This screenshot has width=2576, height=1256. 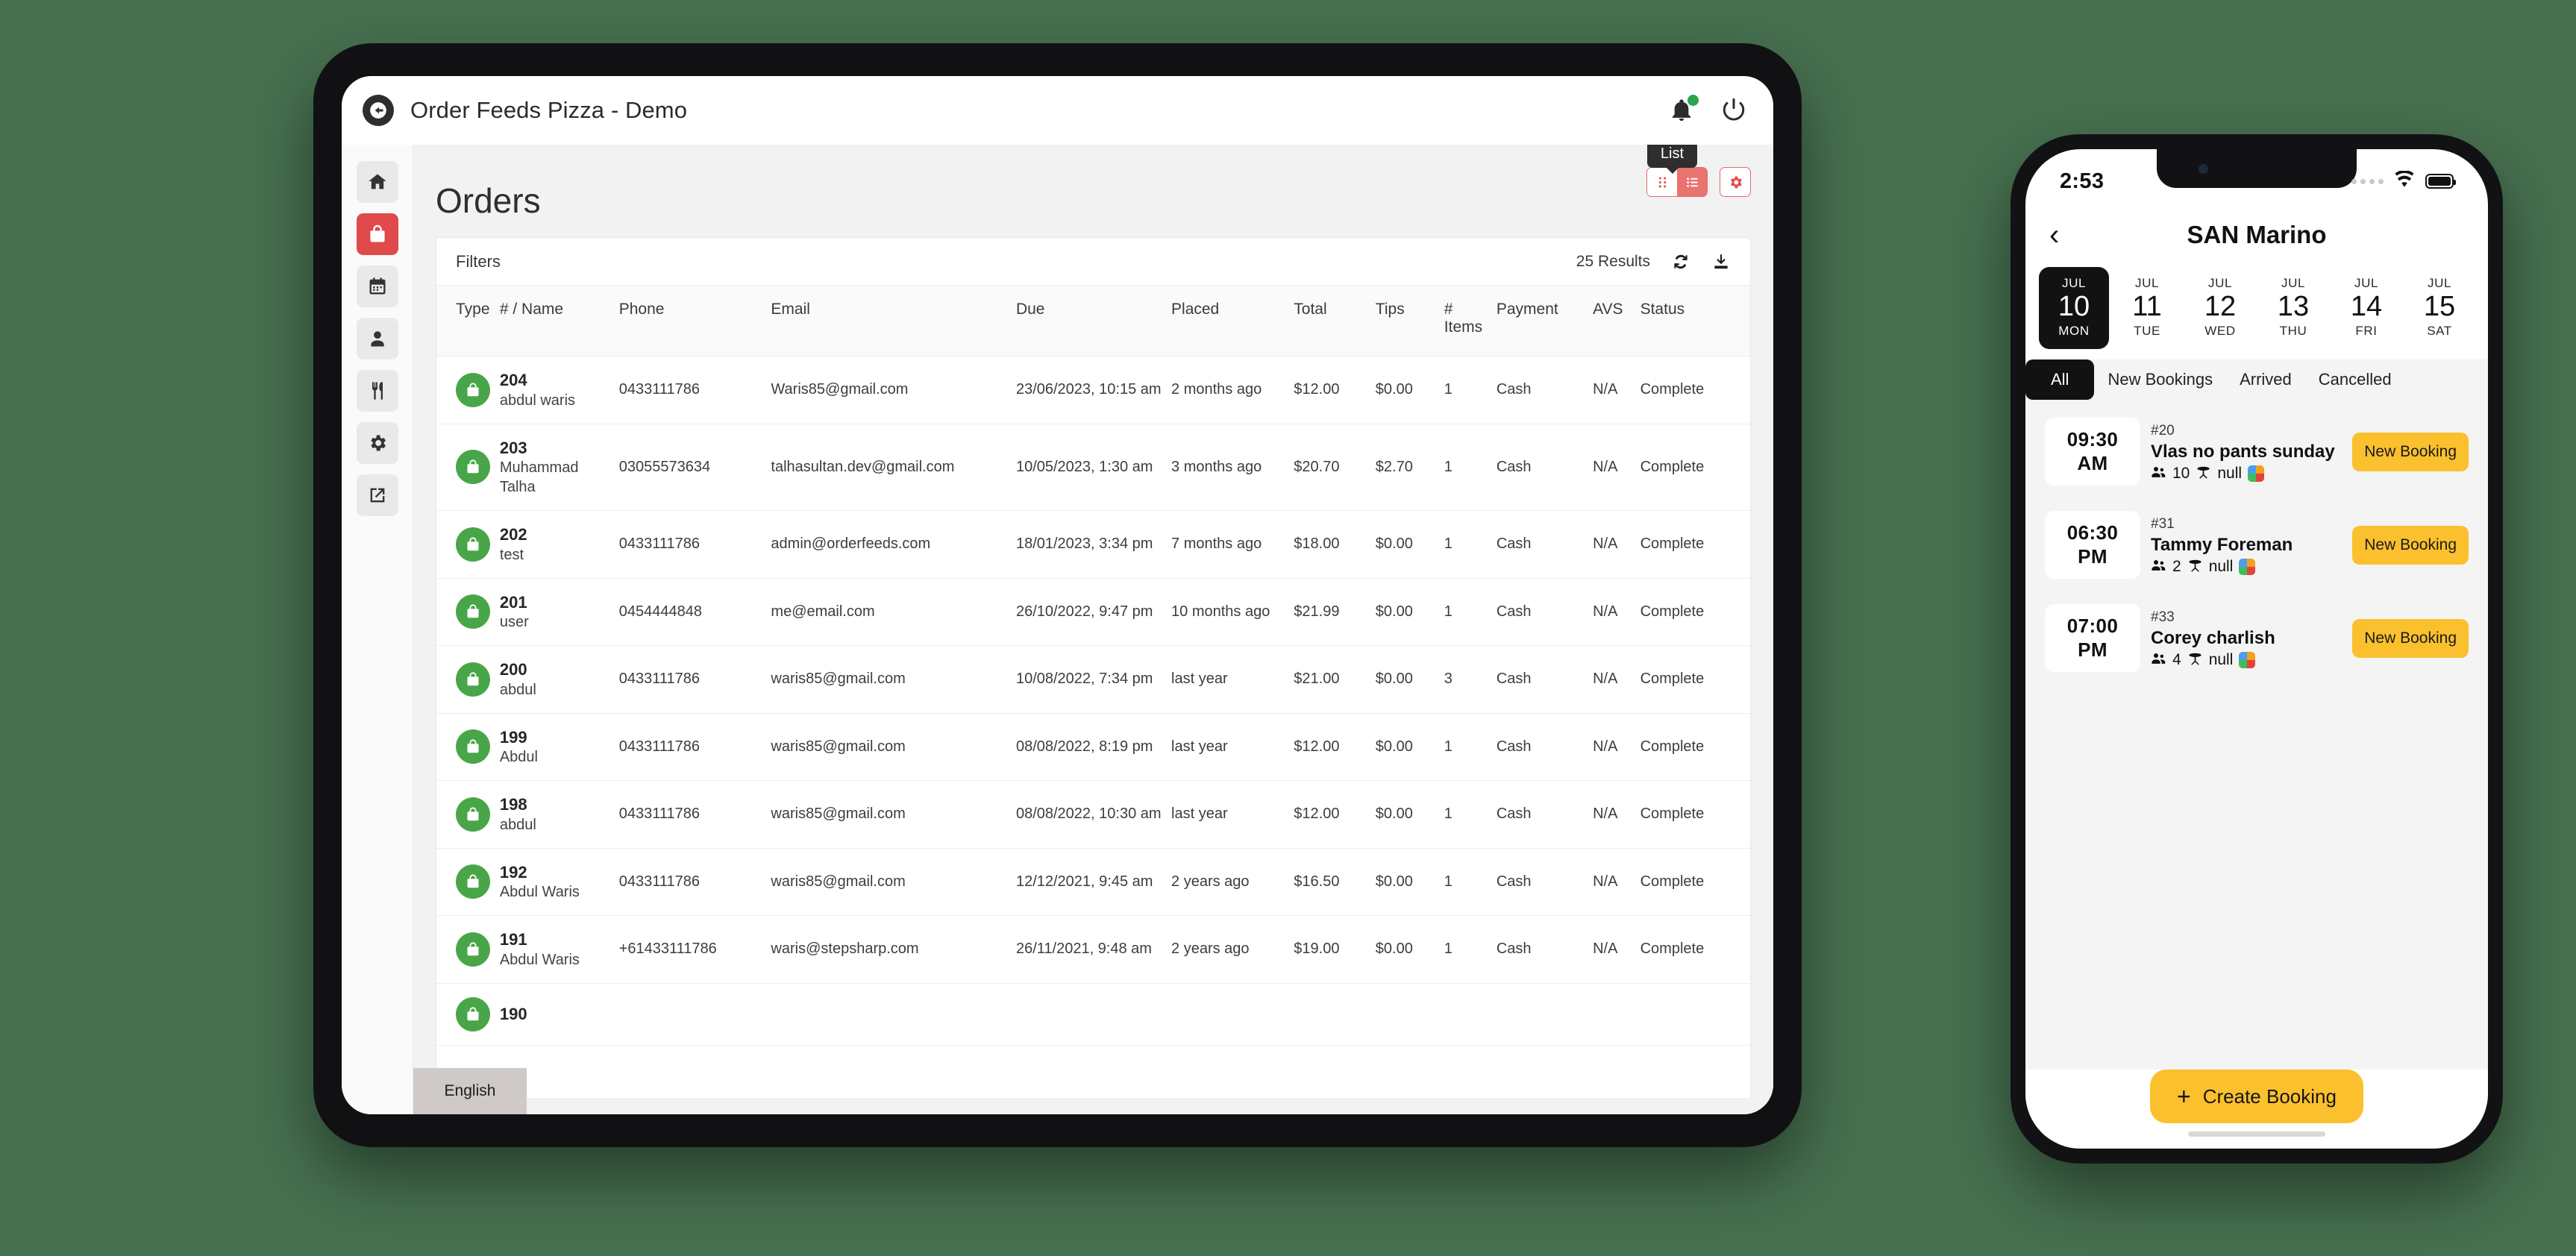 I want to click on sidebar-nav, so click(x=377, y=629).